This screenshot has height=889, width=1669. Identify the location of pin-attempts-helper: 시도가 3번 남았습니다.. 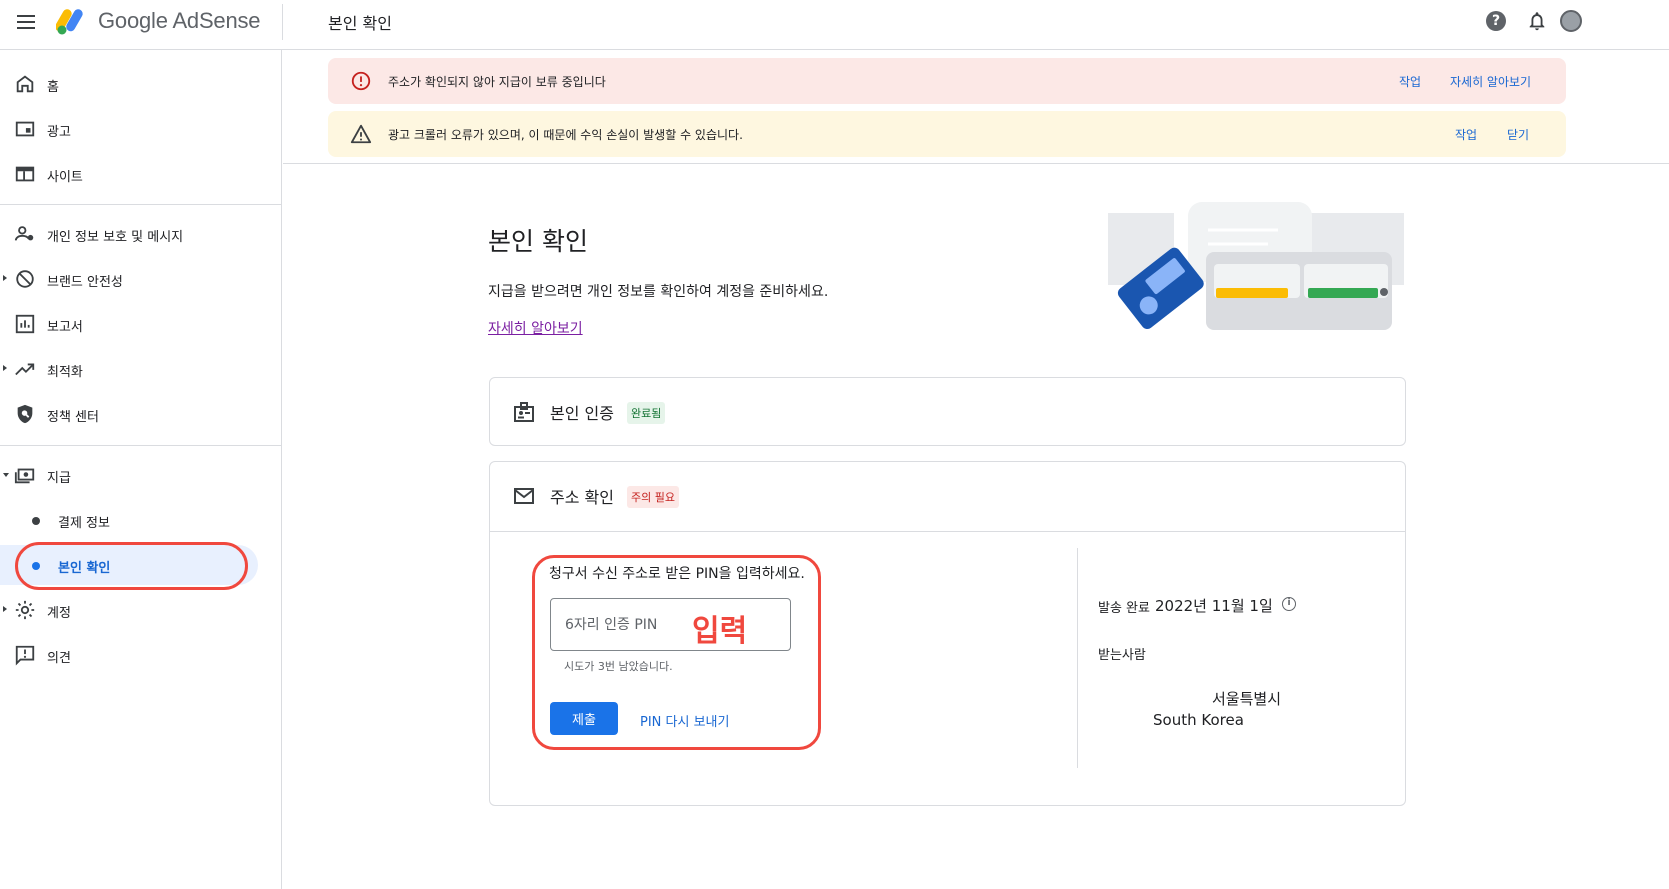
(618, 666).